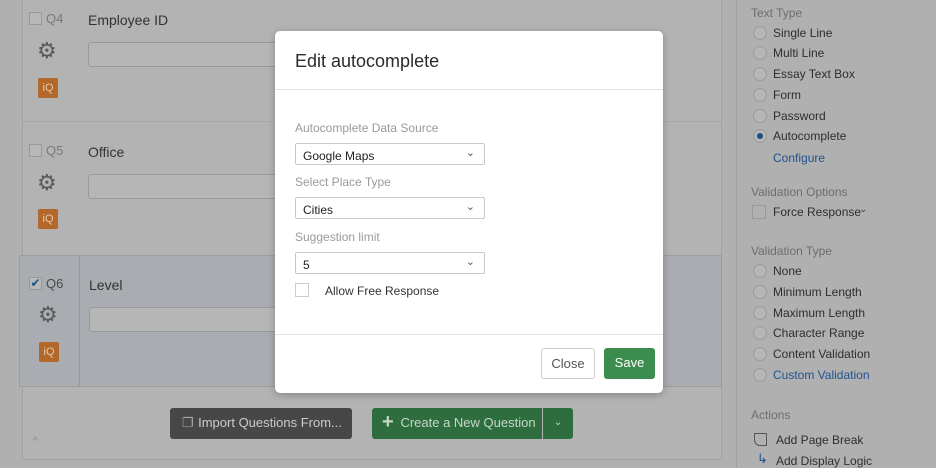 Image resolution: width=936 pixels, height=468 pixels. Describe the element at coordinates (318, 210) in the screenshot. I see `select-value: Cities` at that location.